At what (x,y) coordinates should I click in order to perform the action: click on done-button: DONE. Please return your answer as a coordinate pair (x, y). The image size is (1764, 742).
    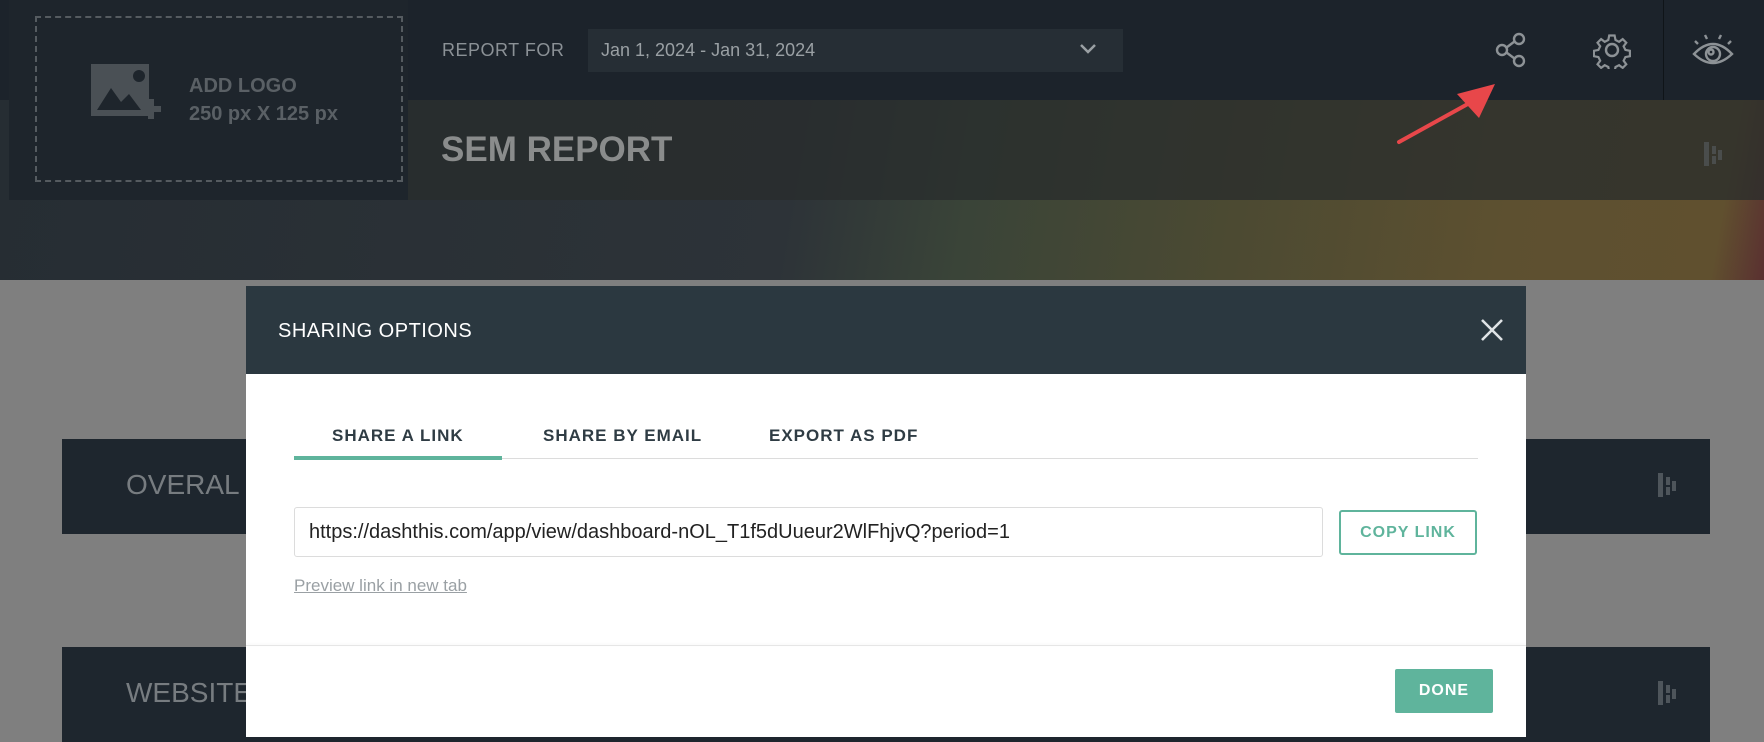
    Looking at the image, I should click on (1444, 691).